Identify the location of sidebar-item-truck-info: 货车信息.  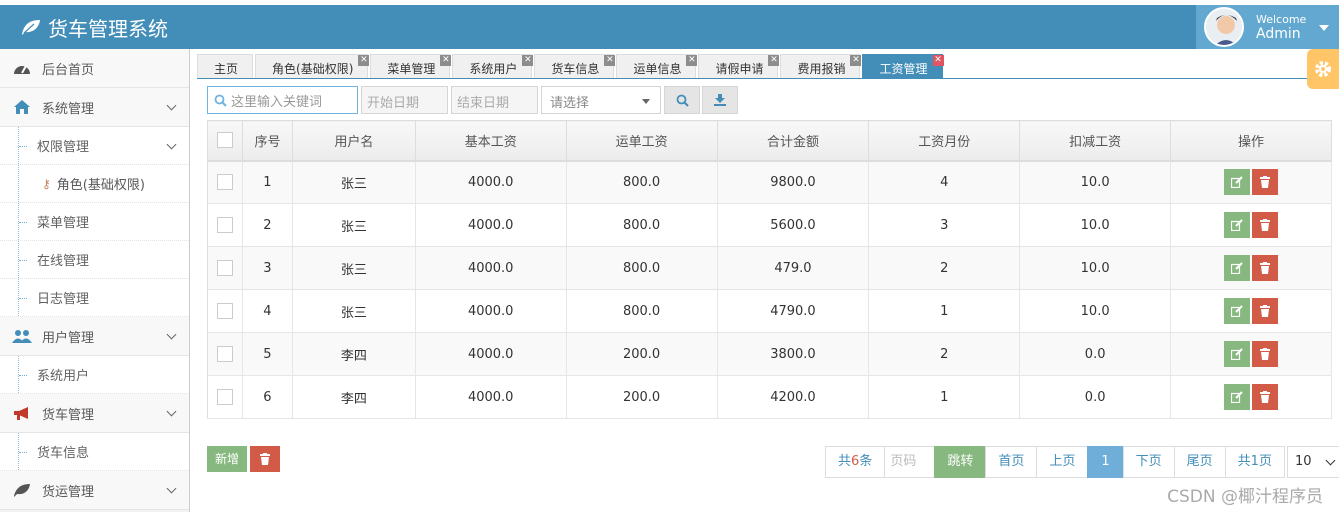
(94, 452).